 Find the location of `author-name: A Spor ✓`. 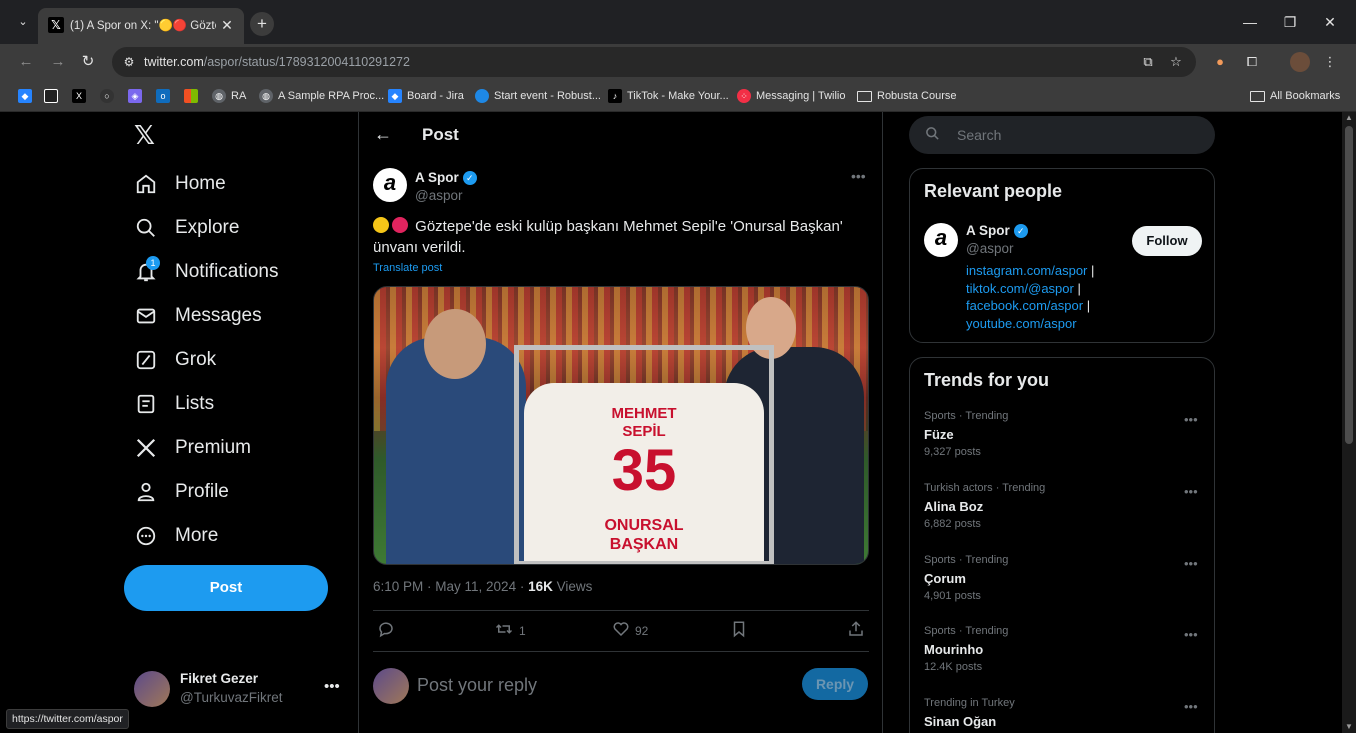

author-name: A Spor ✓ is located at coordinates (446, 177).